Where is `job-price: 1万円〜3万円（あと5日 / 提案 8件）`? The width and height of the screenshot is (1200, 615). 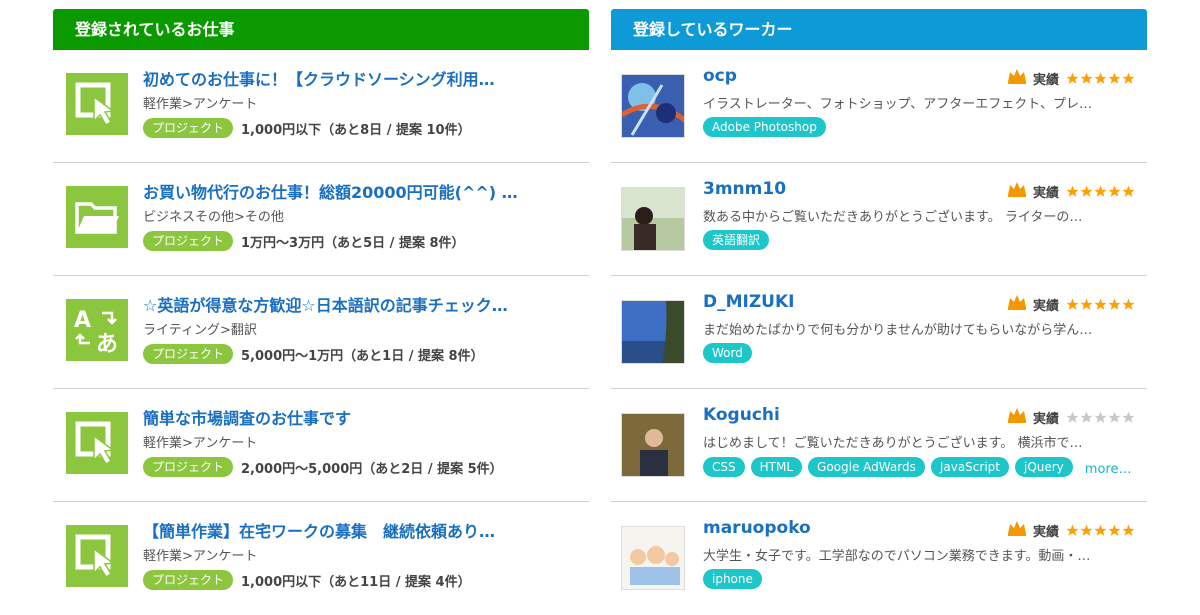 job-price: 1万円〜3万円（あと5日 / 提案 8件） is located at coordinates (353, 243).